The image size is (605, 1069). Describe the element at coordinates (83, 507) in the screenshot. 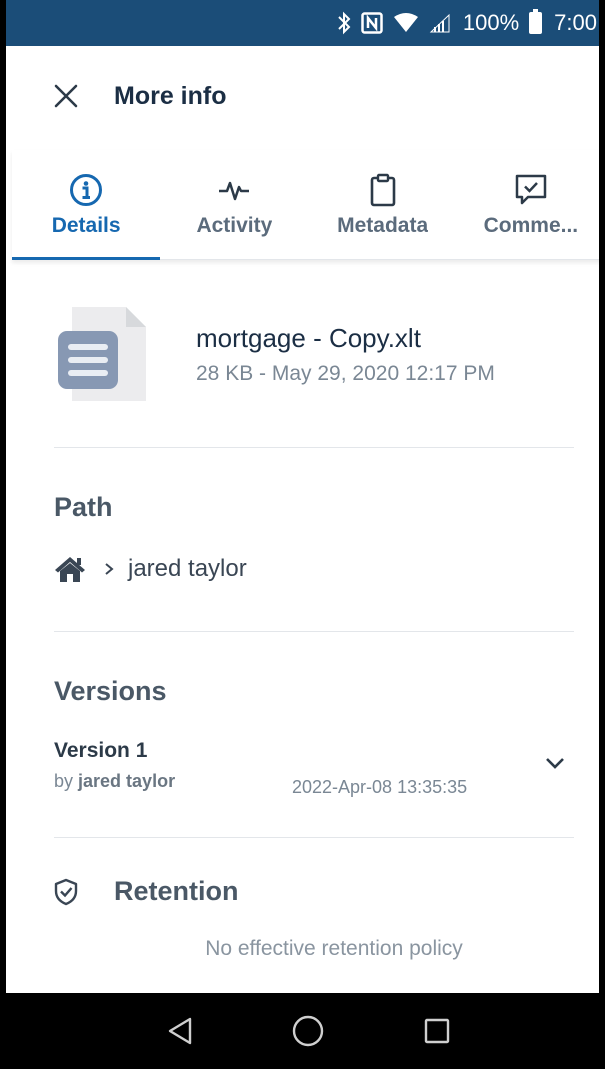

I see `path-title: Path` at that location.